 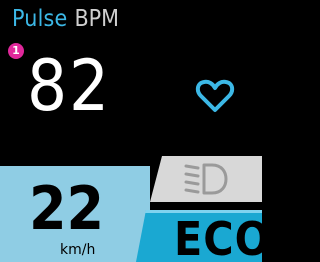 I want to click on speed-value: 22, so click(x=67, y=209).